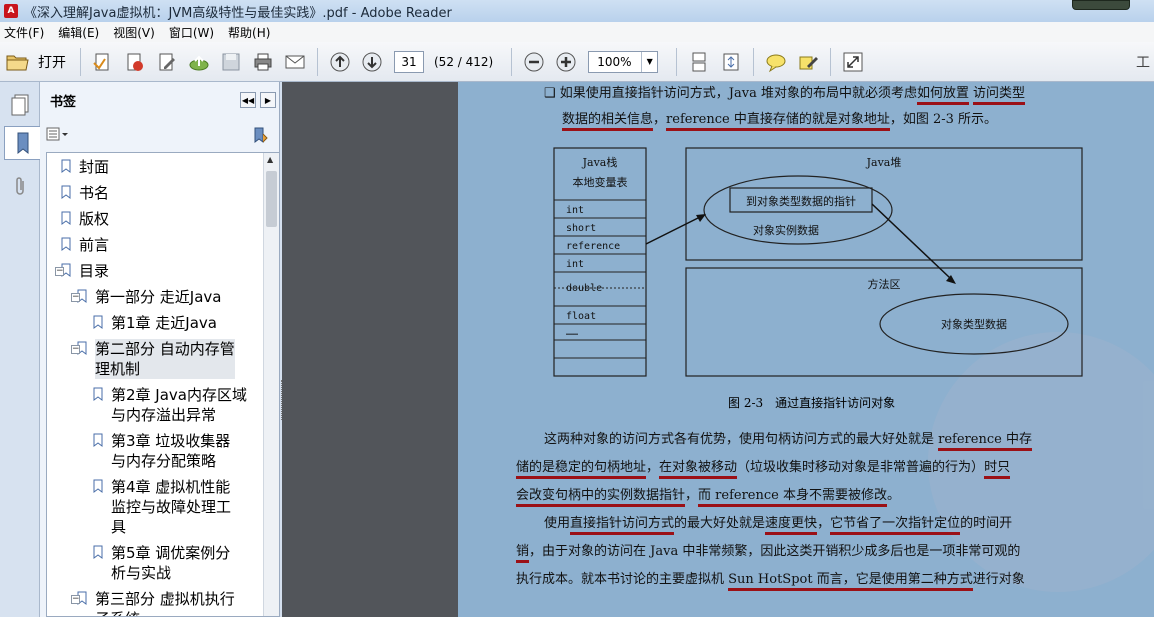  I want to click on highlight-button, so click(808, 62).